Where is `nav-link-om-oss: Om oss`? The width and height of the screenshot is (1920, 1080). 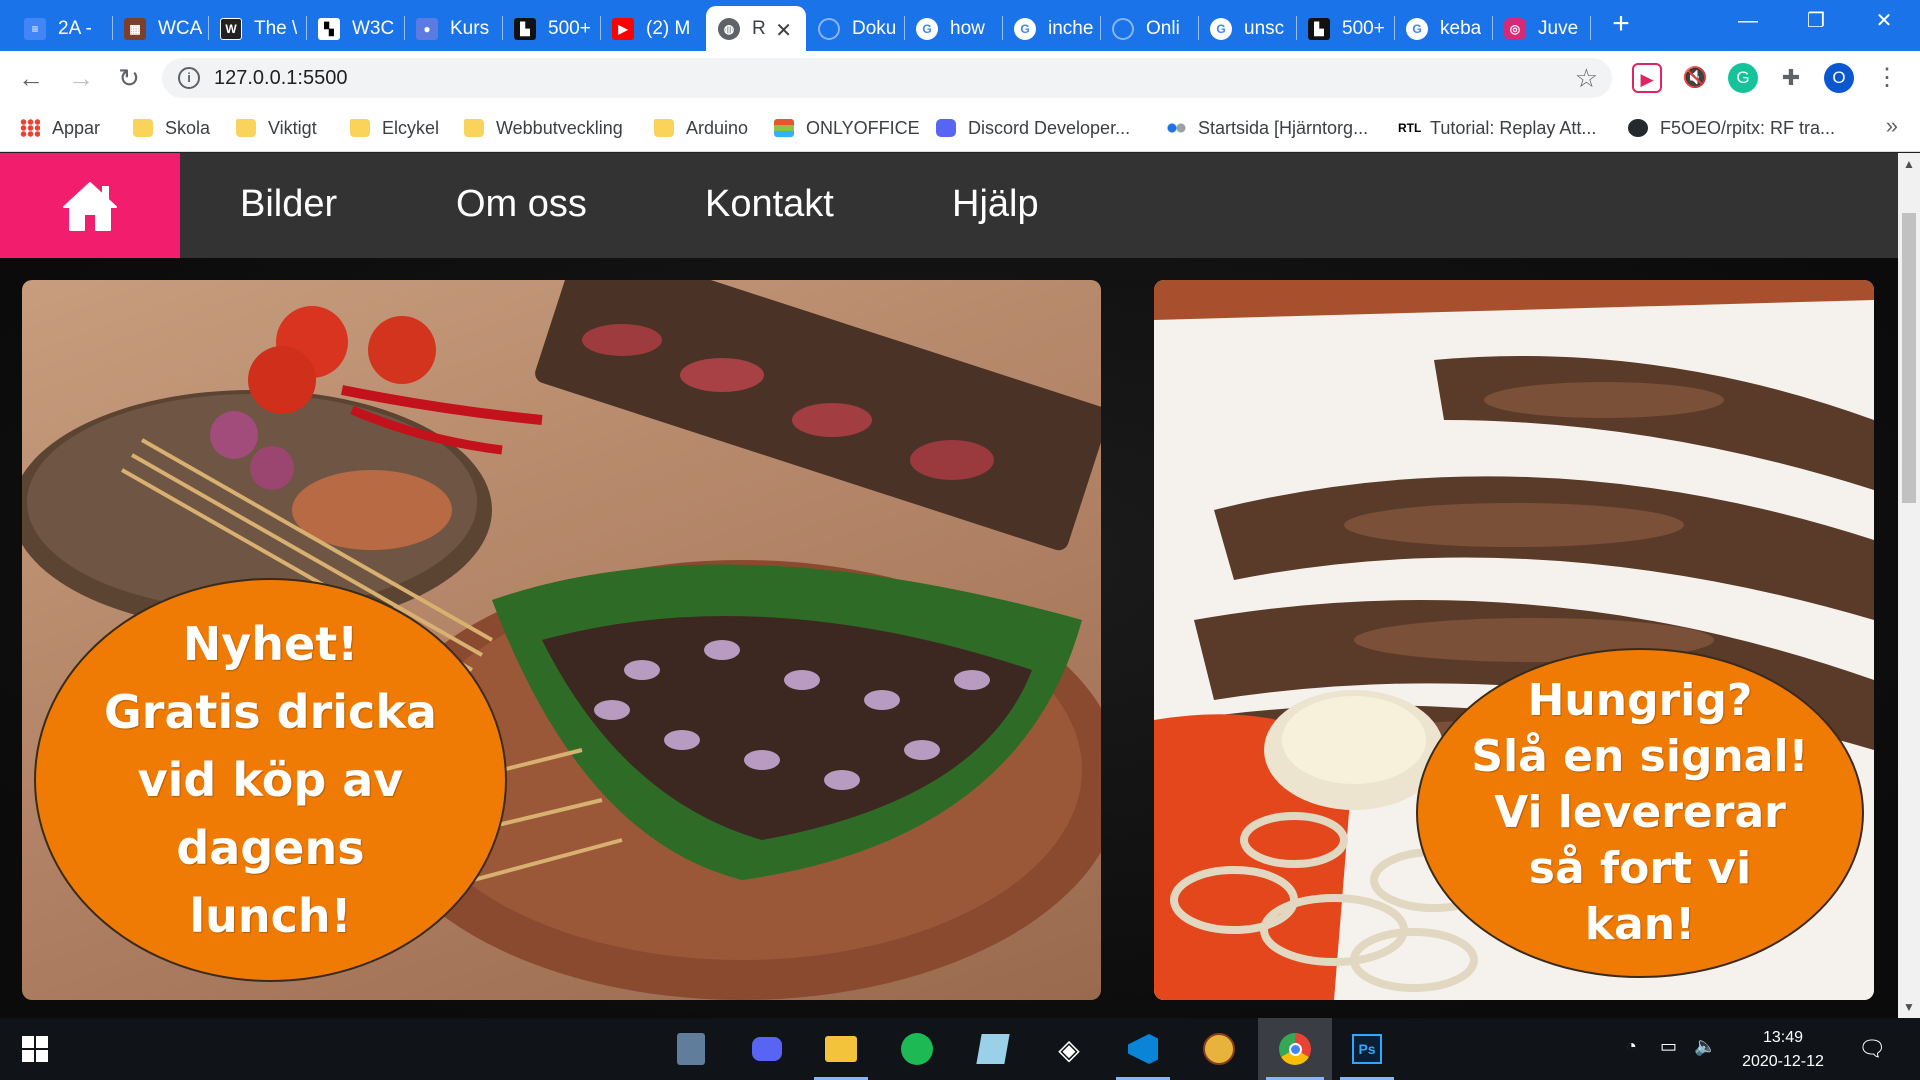 nav-link-om-oss: Om oss is located at coordinates (521, 204).